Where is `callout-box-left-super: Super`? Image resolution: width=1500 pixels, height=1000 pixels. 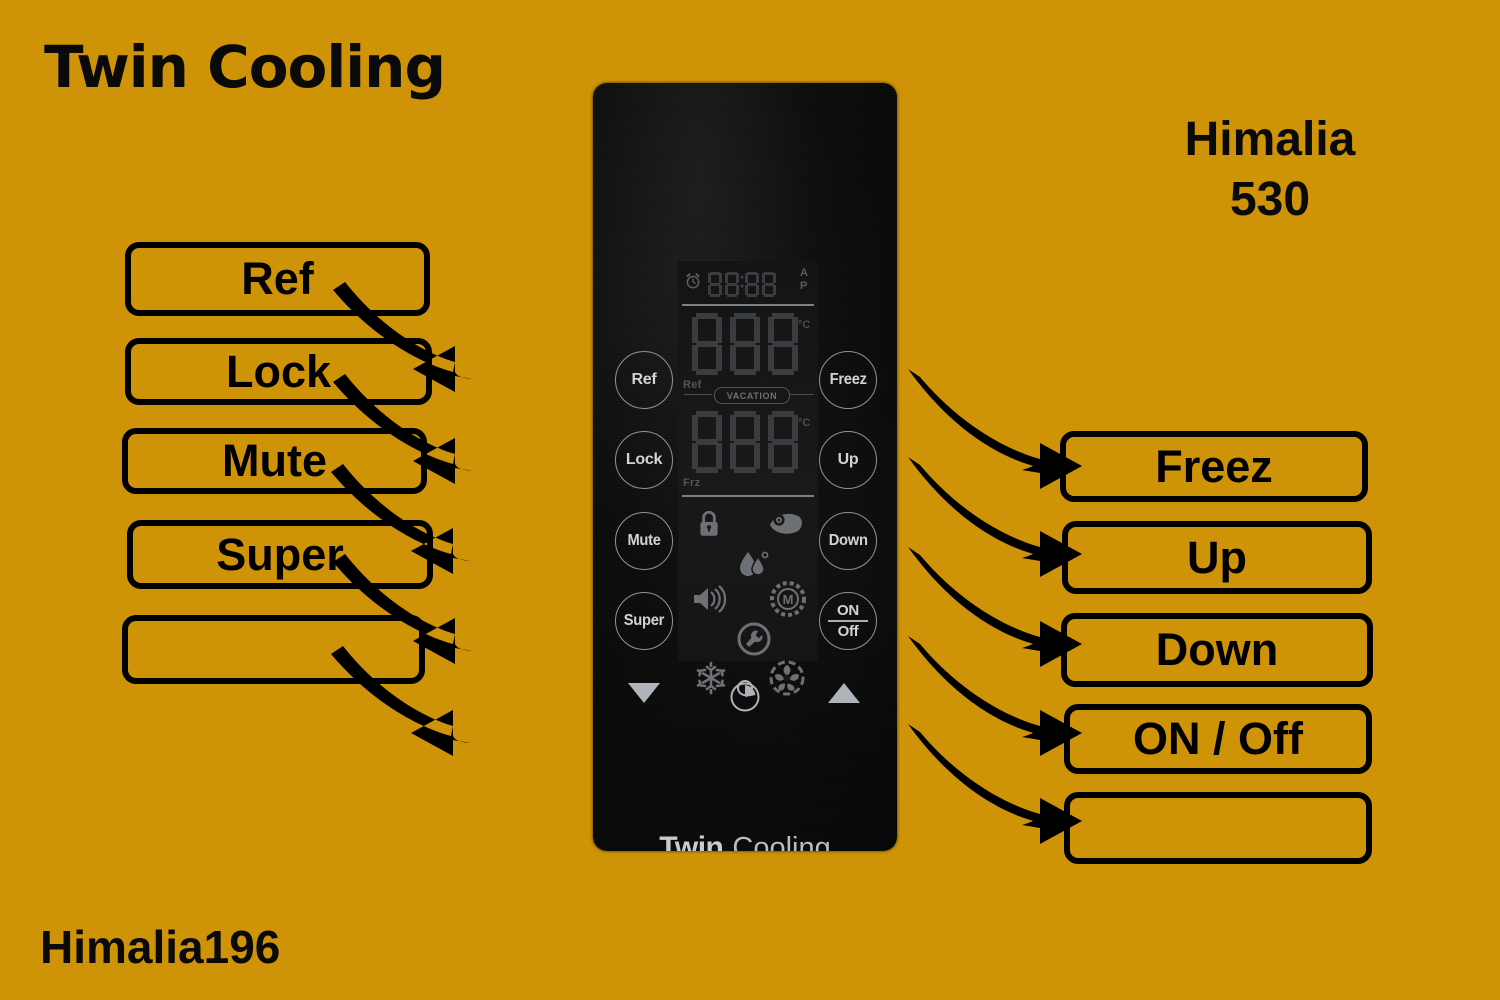 callout-box-left-super: Super is located at coordinates (280, 554).